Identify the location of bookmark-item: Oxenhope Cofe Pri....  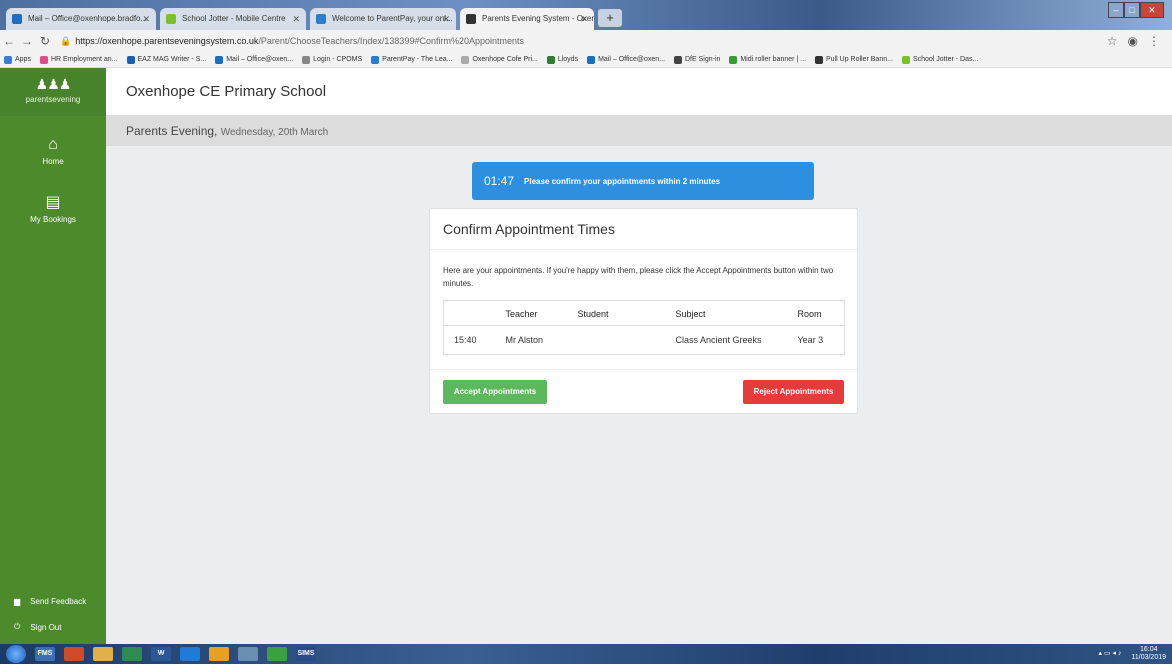
(499, 59).